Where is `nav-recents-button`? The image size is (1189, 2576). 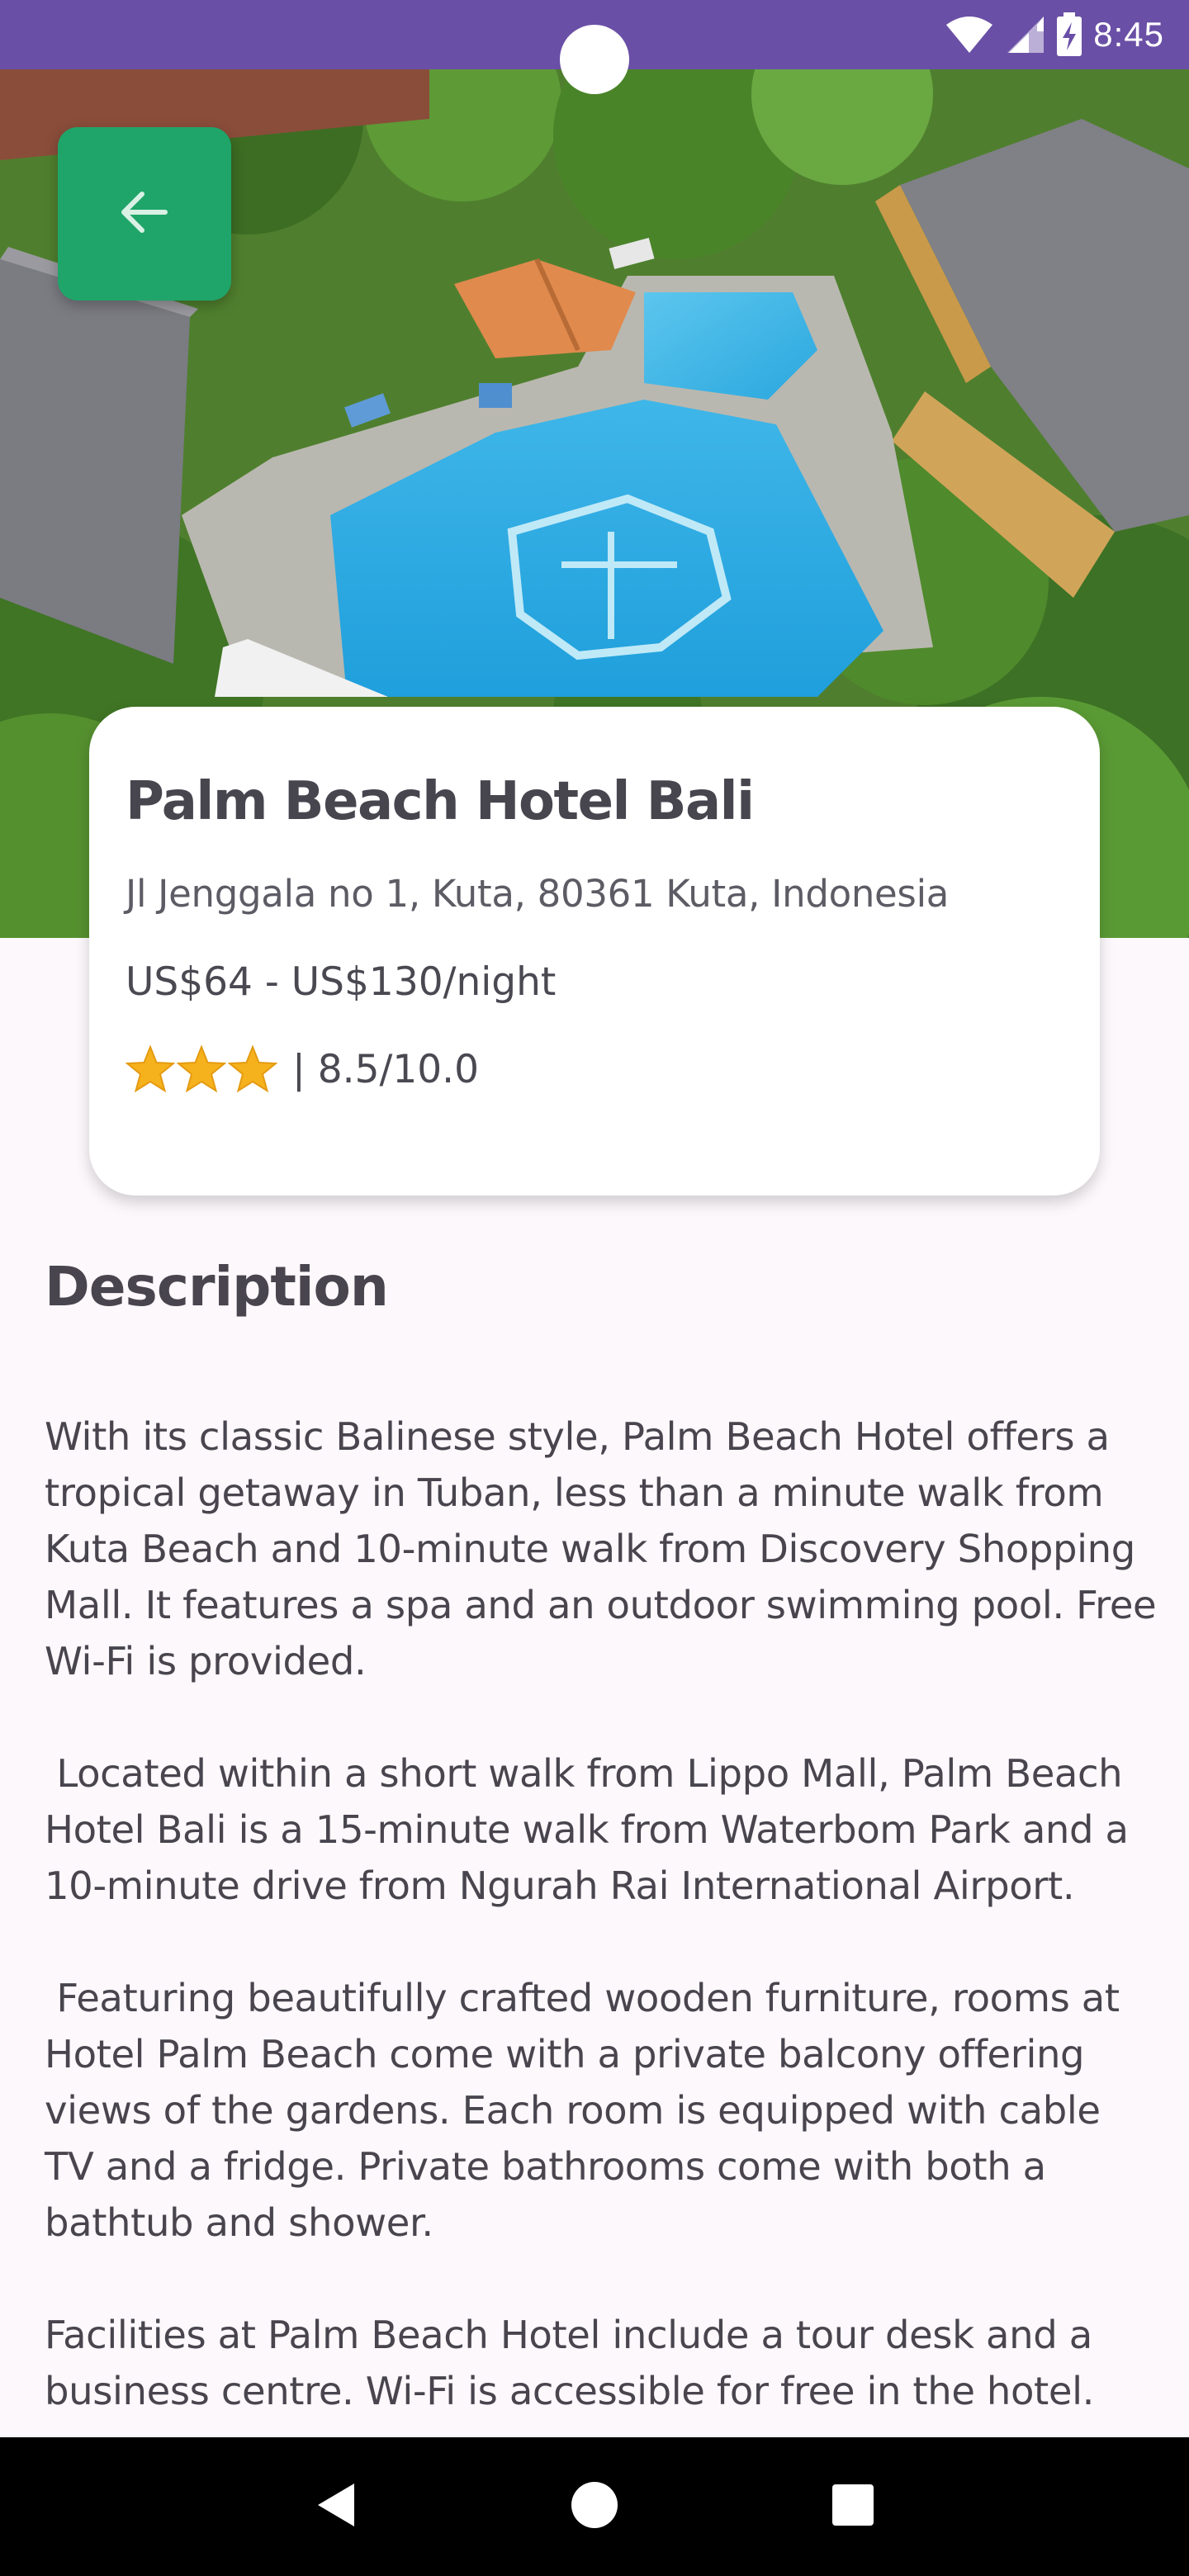 nav-recents-button is located at coordinates (852, 2506).